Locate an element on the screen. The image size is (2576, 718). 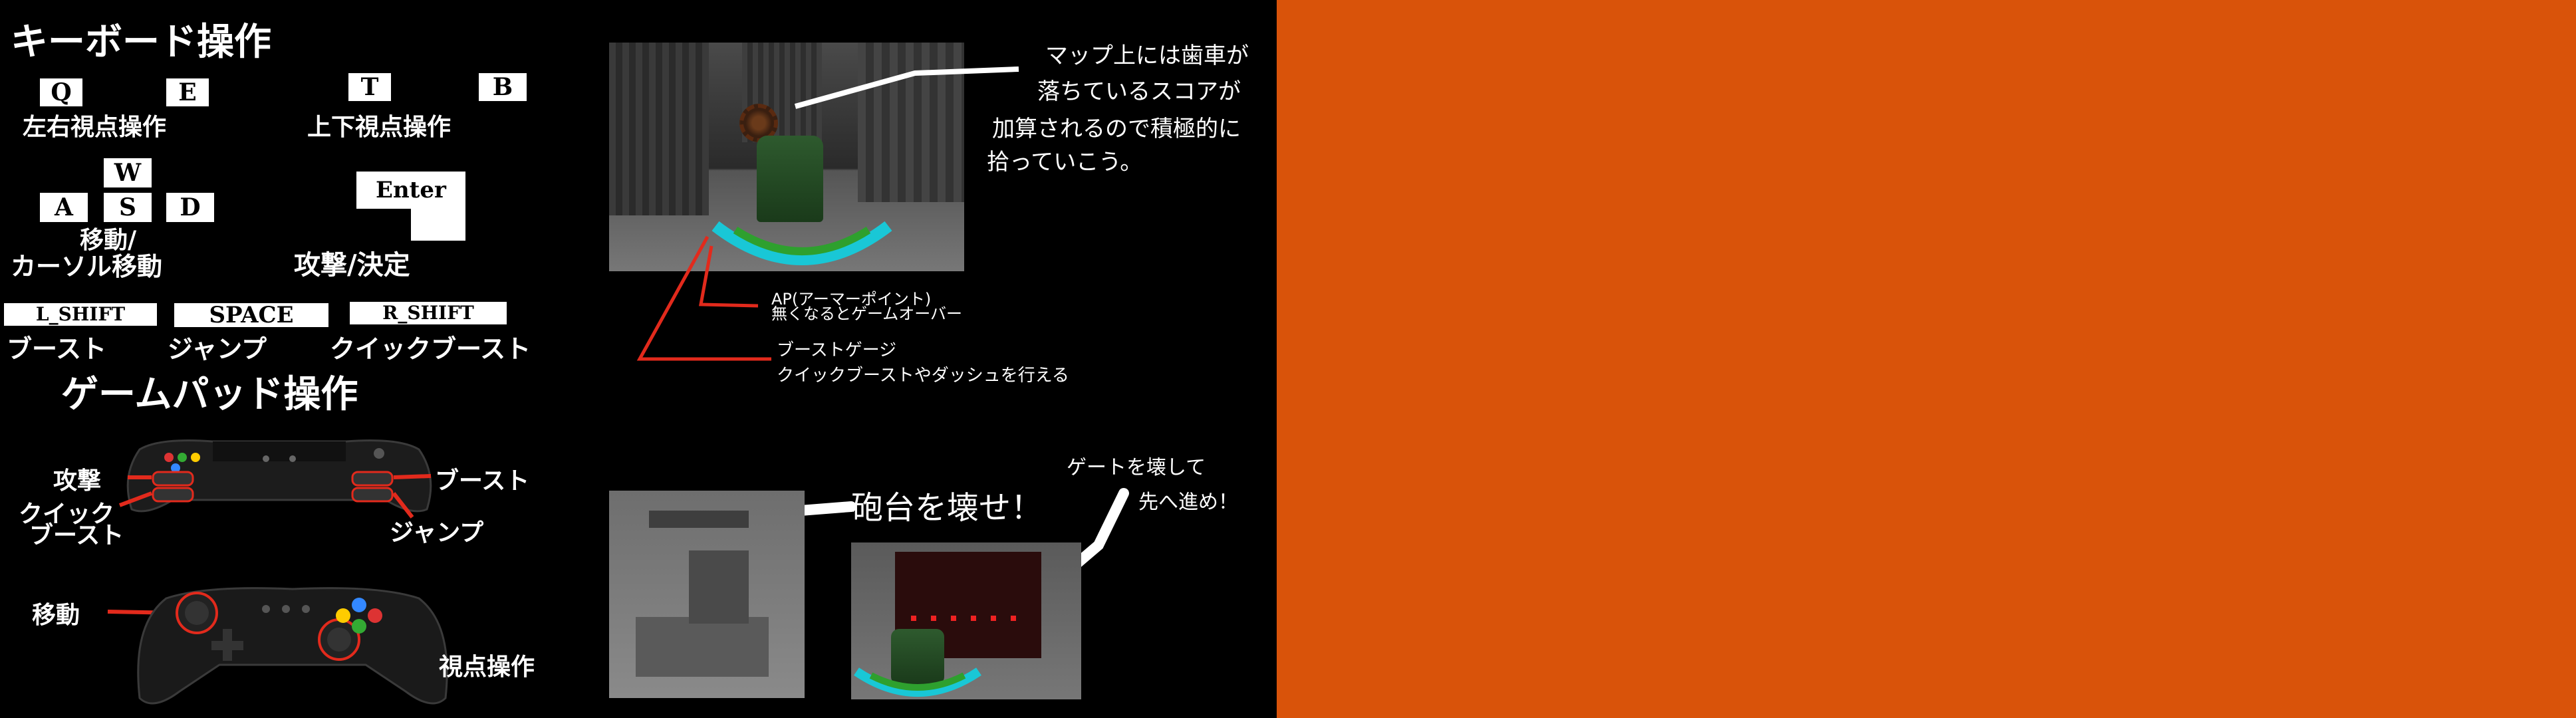
boost-note-line1: ブーストゲージ is located at coordinates (837, 350).